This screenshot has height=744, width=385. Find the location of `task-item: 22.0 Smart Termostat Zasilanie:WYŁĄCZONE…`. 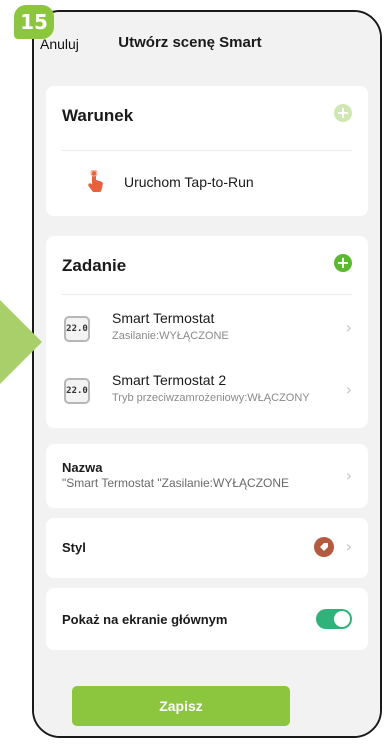

task-item: 22.0 Smart Termostat Zasilanie:WYŁĄCZONE… is located at coordinates (207, 329).